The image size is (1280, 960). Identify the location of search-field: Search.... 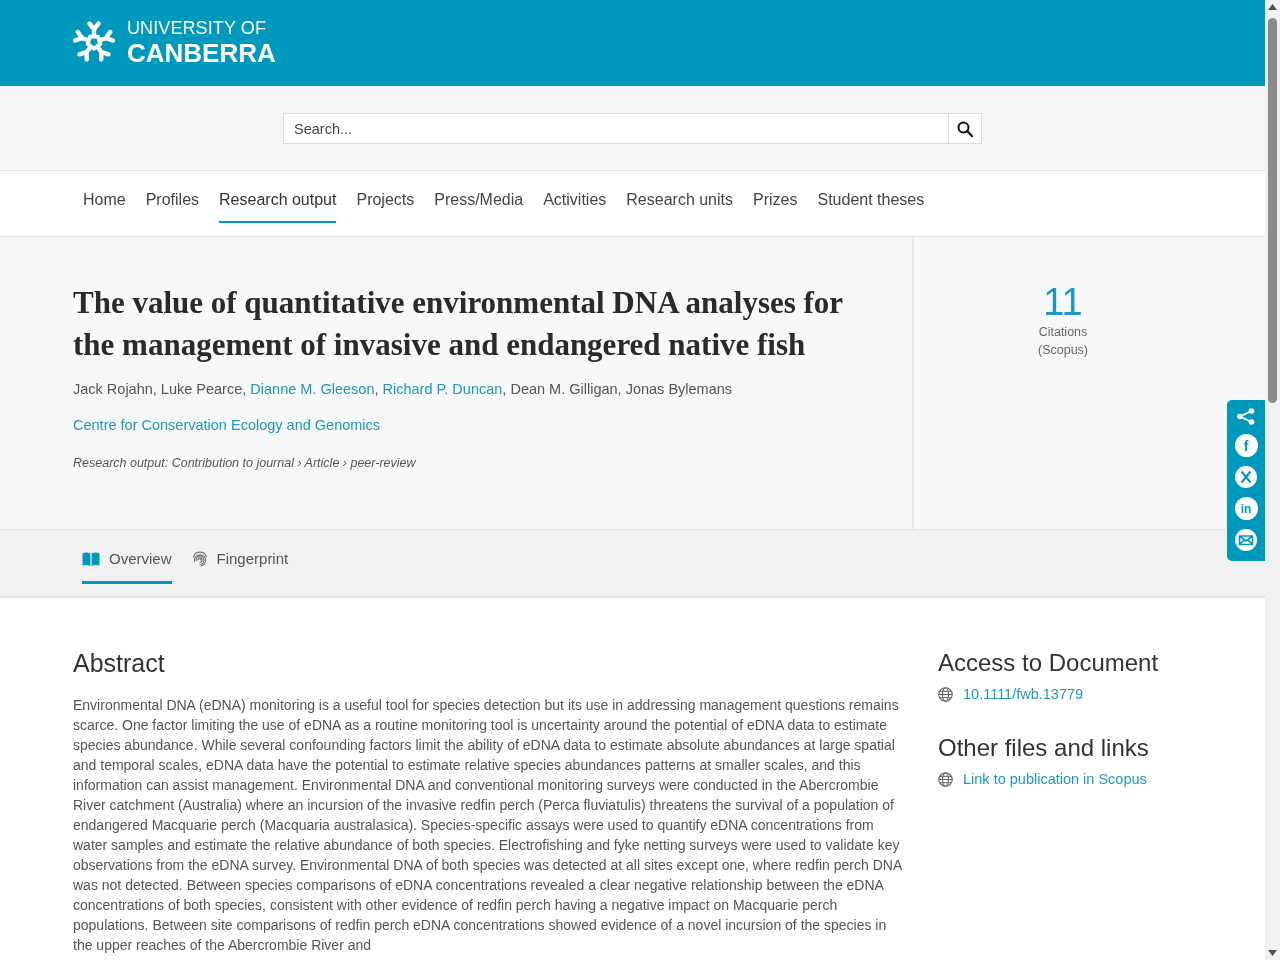
(615, 128).